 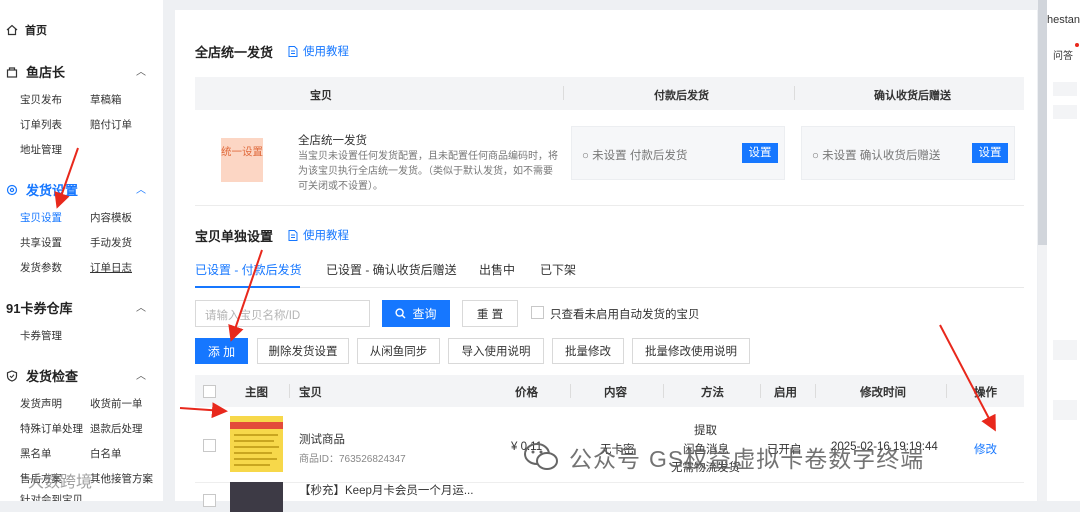 What do you see at coordinates (490, 313) in the screenshot?
I see `reset-button: 重 置` at bounding box center [490, 313].